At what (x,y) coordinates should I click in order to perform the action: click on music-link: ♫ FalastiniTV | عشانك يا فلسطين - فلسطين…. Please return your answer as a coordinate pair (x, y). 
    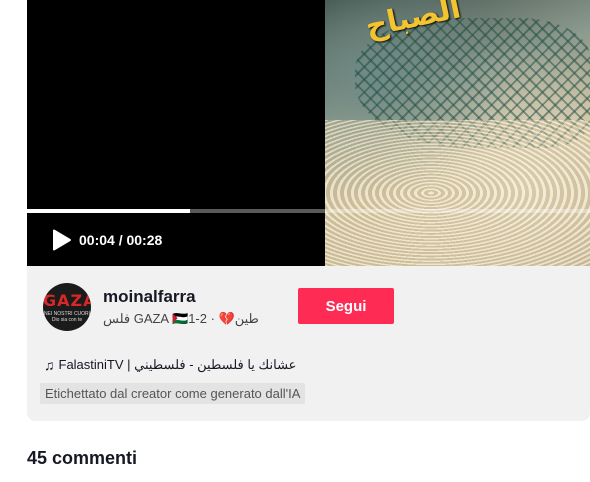
    Looking at the image, I should click on (170, 365).